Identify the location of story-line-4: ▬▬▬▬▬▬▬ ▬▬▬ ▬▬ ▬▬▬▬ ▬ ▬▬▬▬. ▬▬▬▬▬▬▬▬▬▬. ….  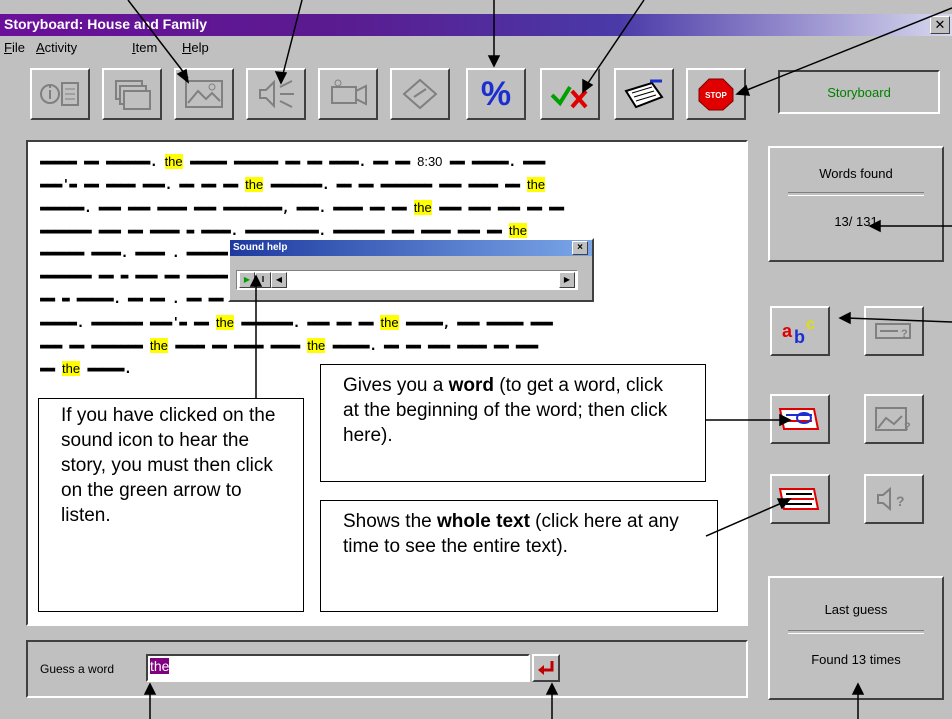
(283, 231).